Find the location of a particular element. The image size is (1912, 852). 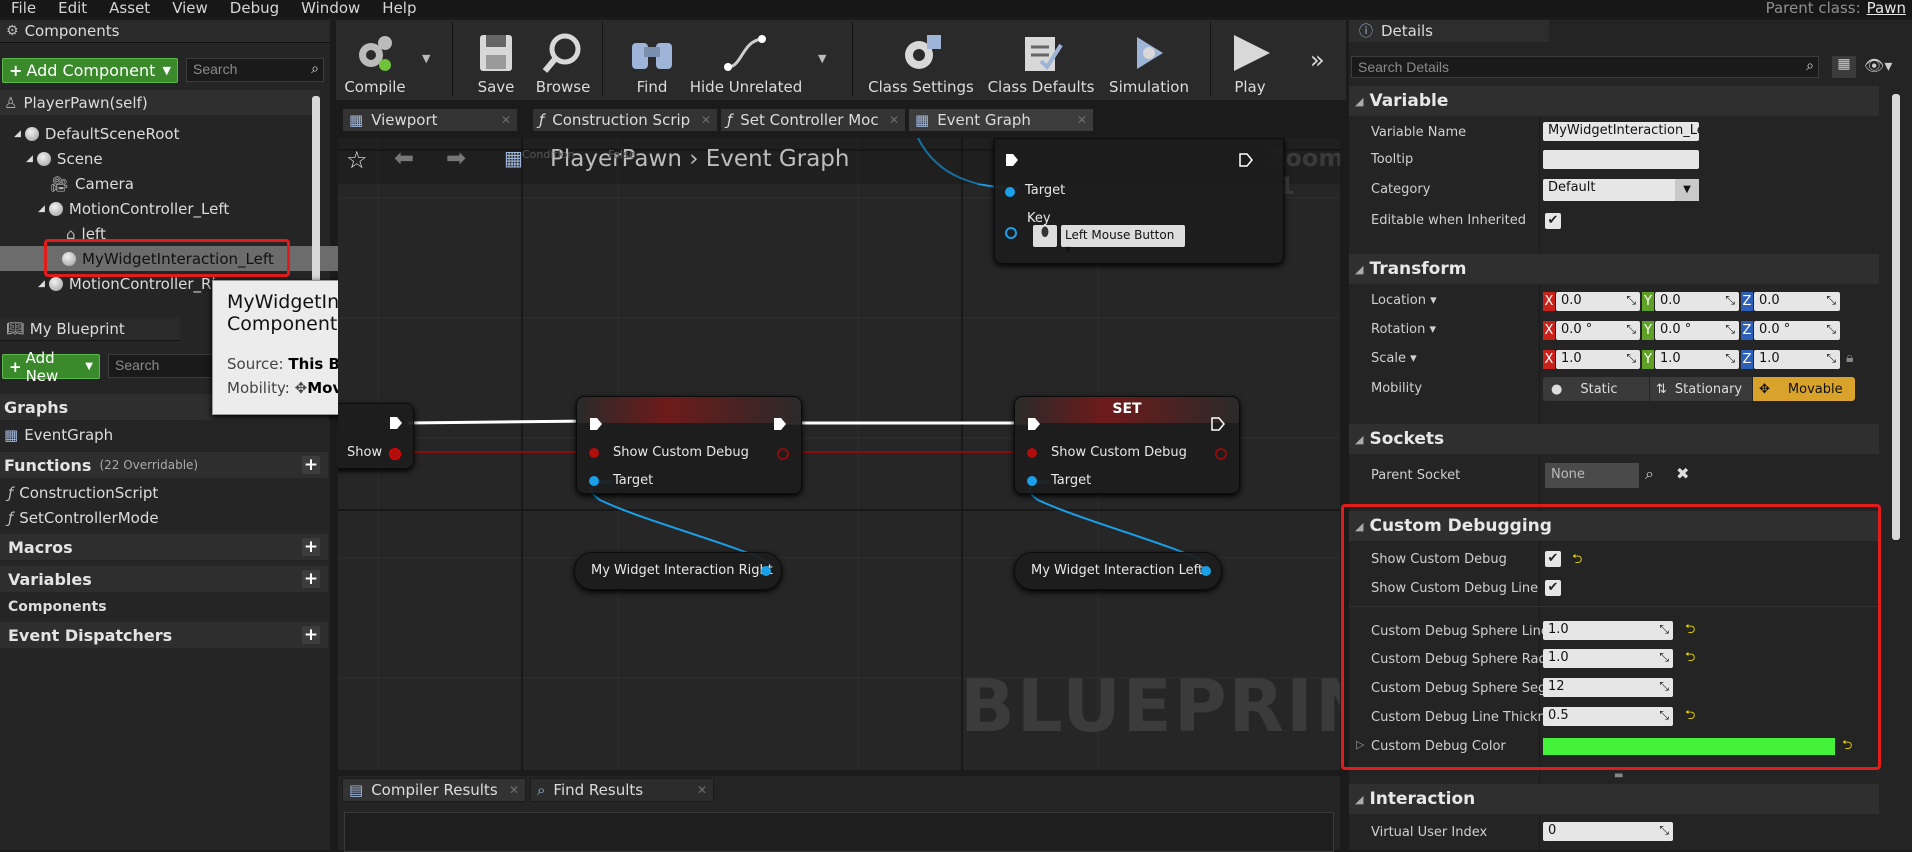

tree-item-scene: ◢ Scene is located at coordinates (173, 158).